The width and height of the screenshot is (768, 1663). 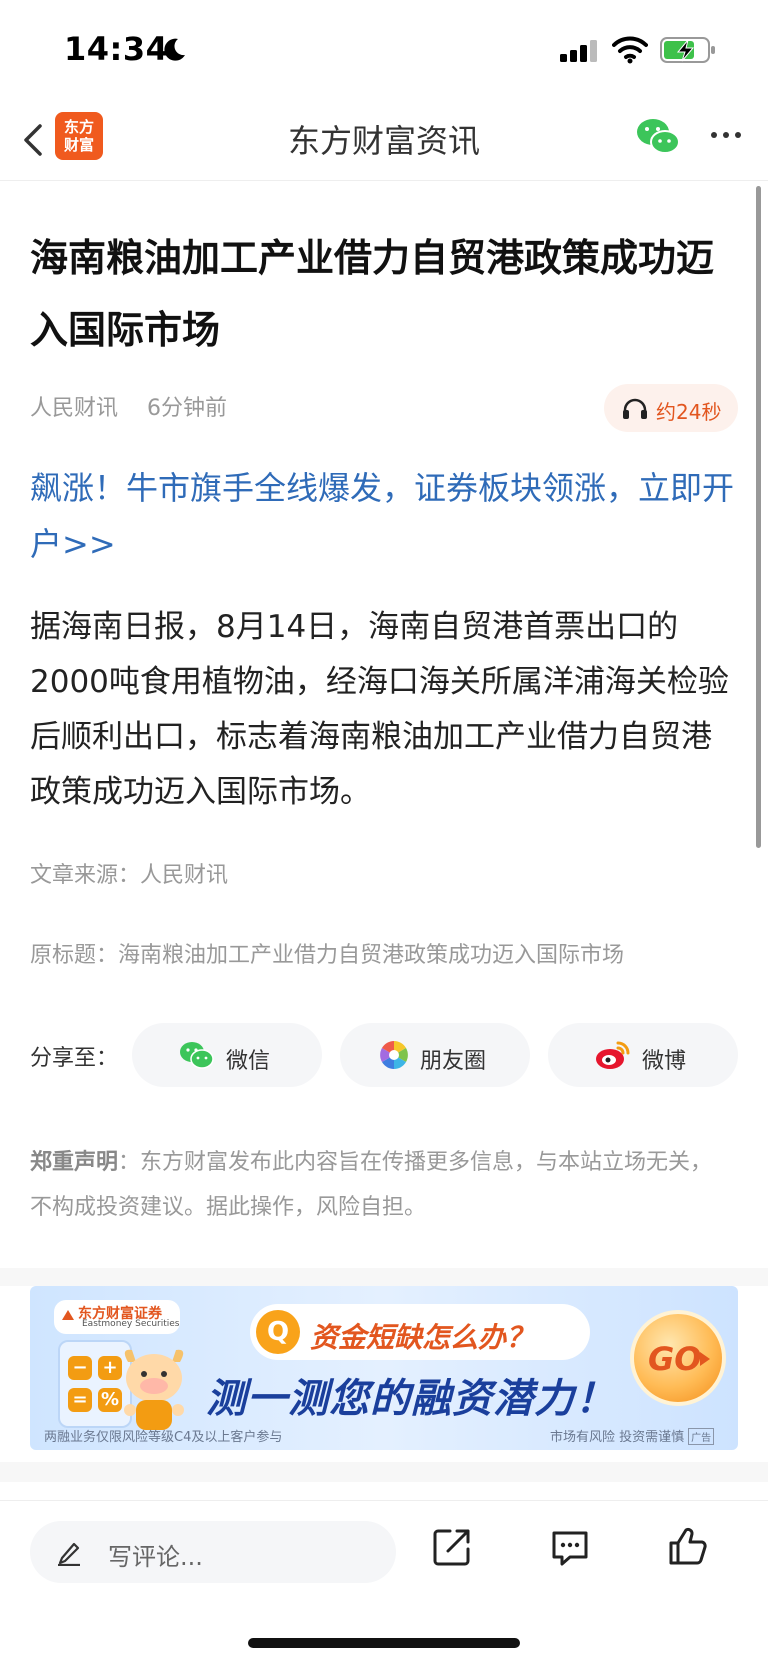 I want to click on banner-footnote-right: 市场有风险 投资需谨慎 广告, so click(x=632, y=1435).